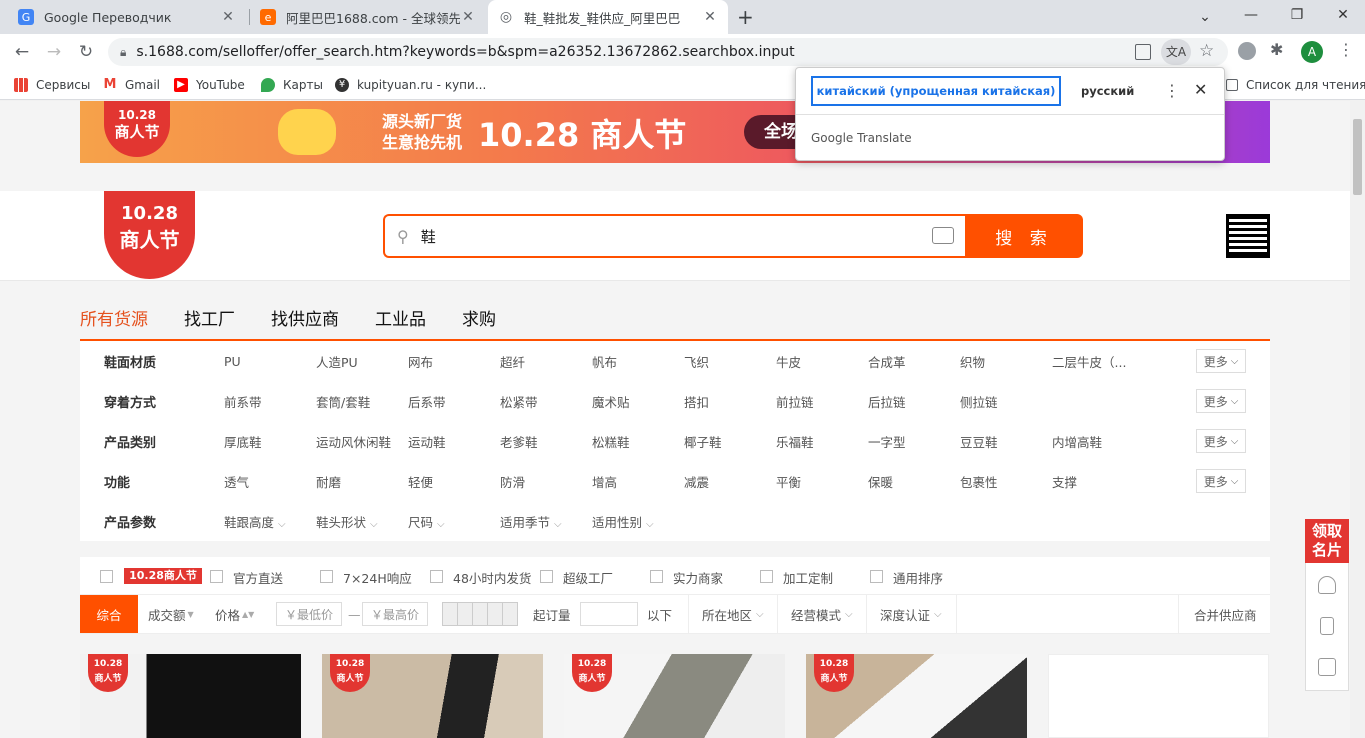 The width and height of the screenshot is (1365, 738). Describe the element at coordinates (972, 361) in the screenshot. I see `filter-option: 织物` at that location.